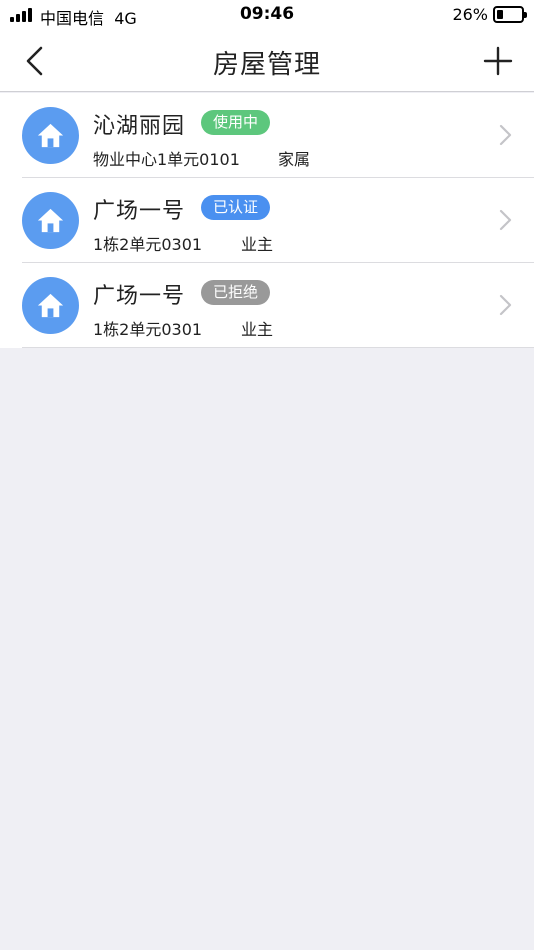 The image size is (534, 950). I want to click on battery-icon, so click(510, 14).